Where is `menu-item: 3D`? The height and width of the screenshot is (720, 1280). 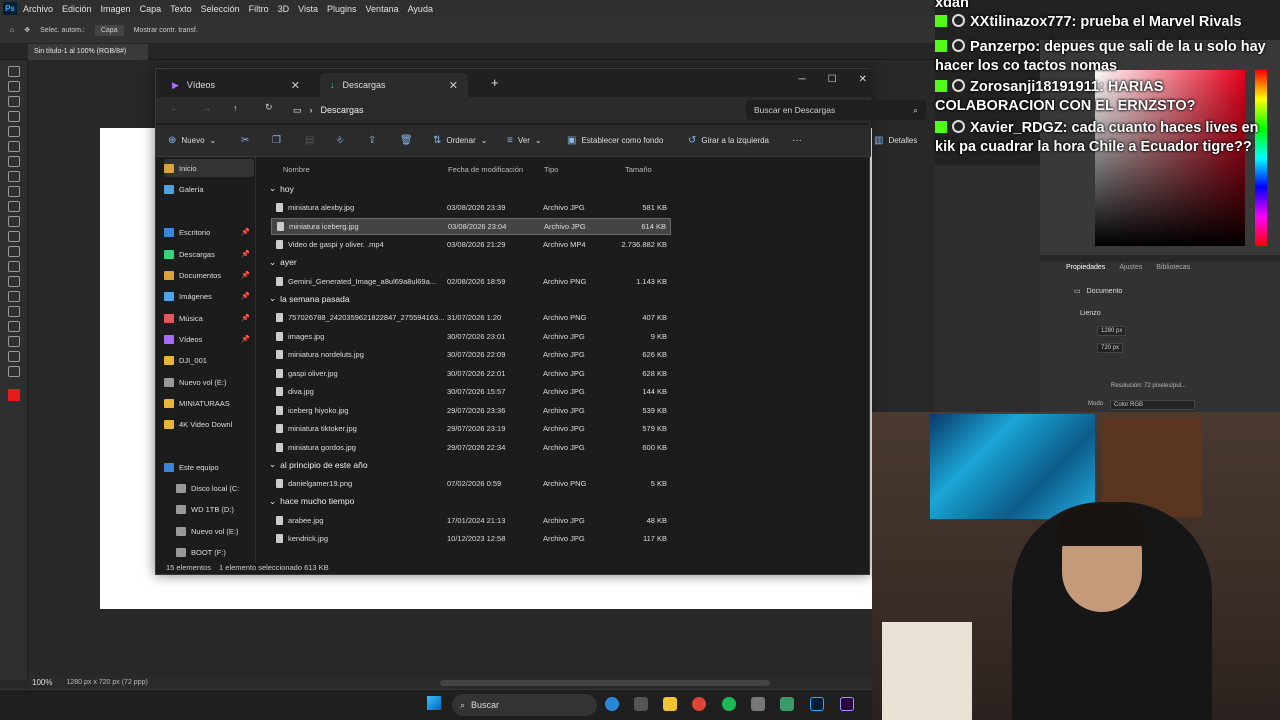 menu-item: 3D is located at coordinates (284, 9).